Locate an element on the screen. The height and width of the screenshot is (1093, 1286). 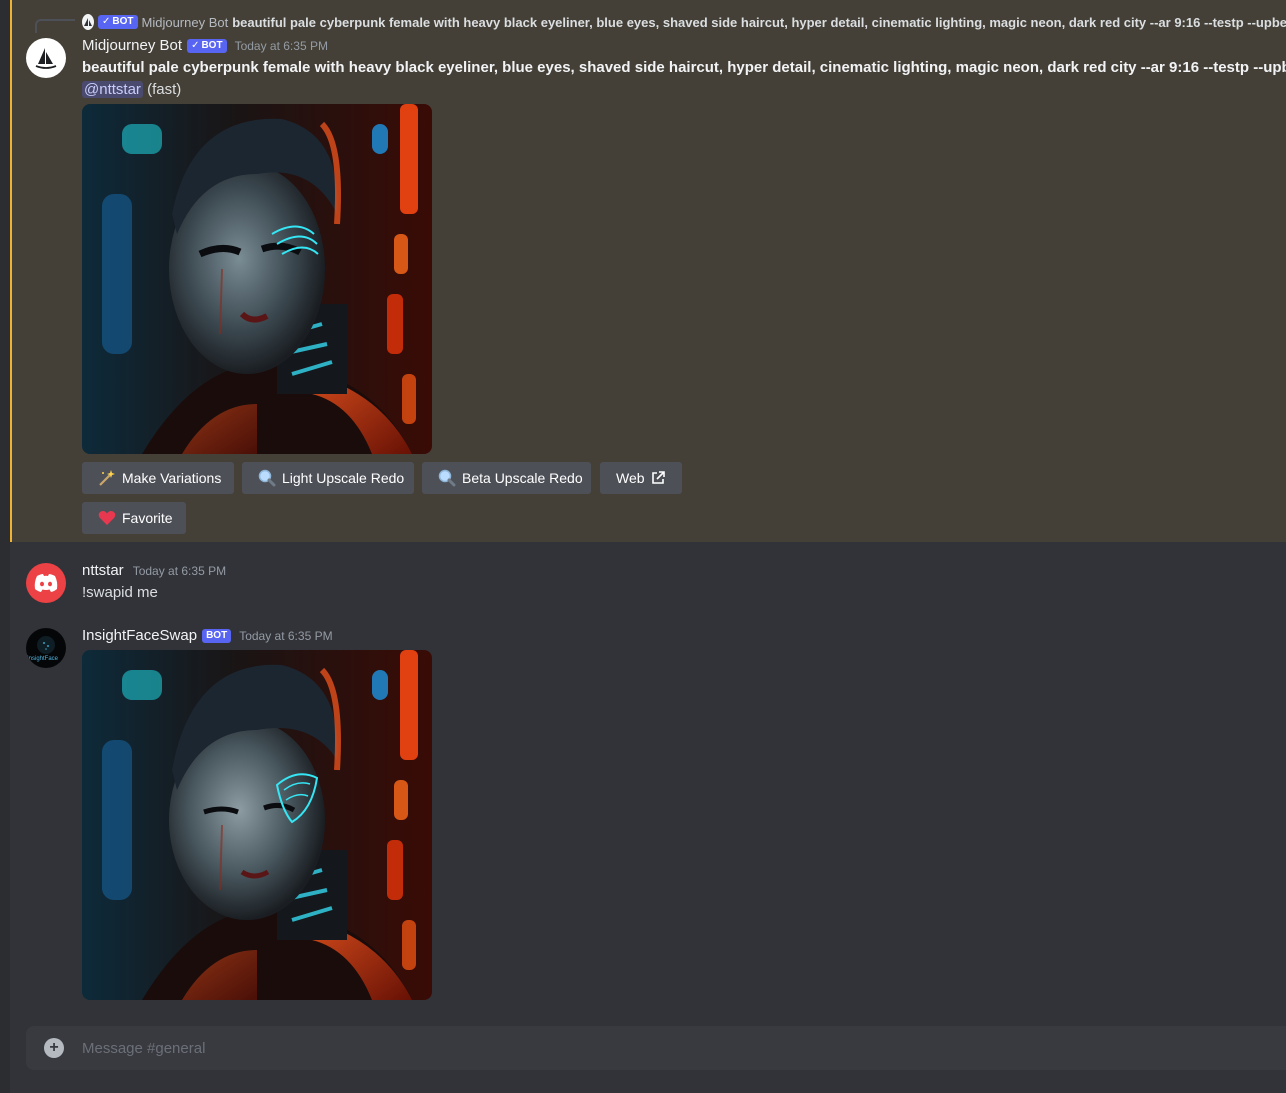
discord-logo-icon is located at coordinates (46, 583).